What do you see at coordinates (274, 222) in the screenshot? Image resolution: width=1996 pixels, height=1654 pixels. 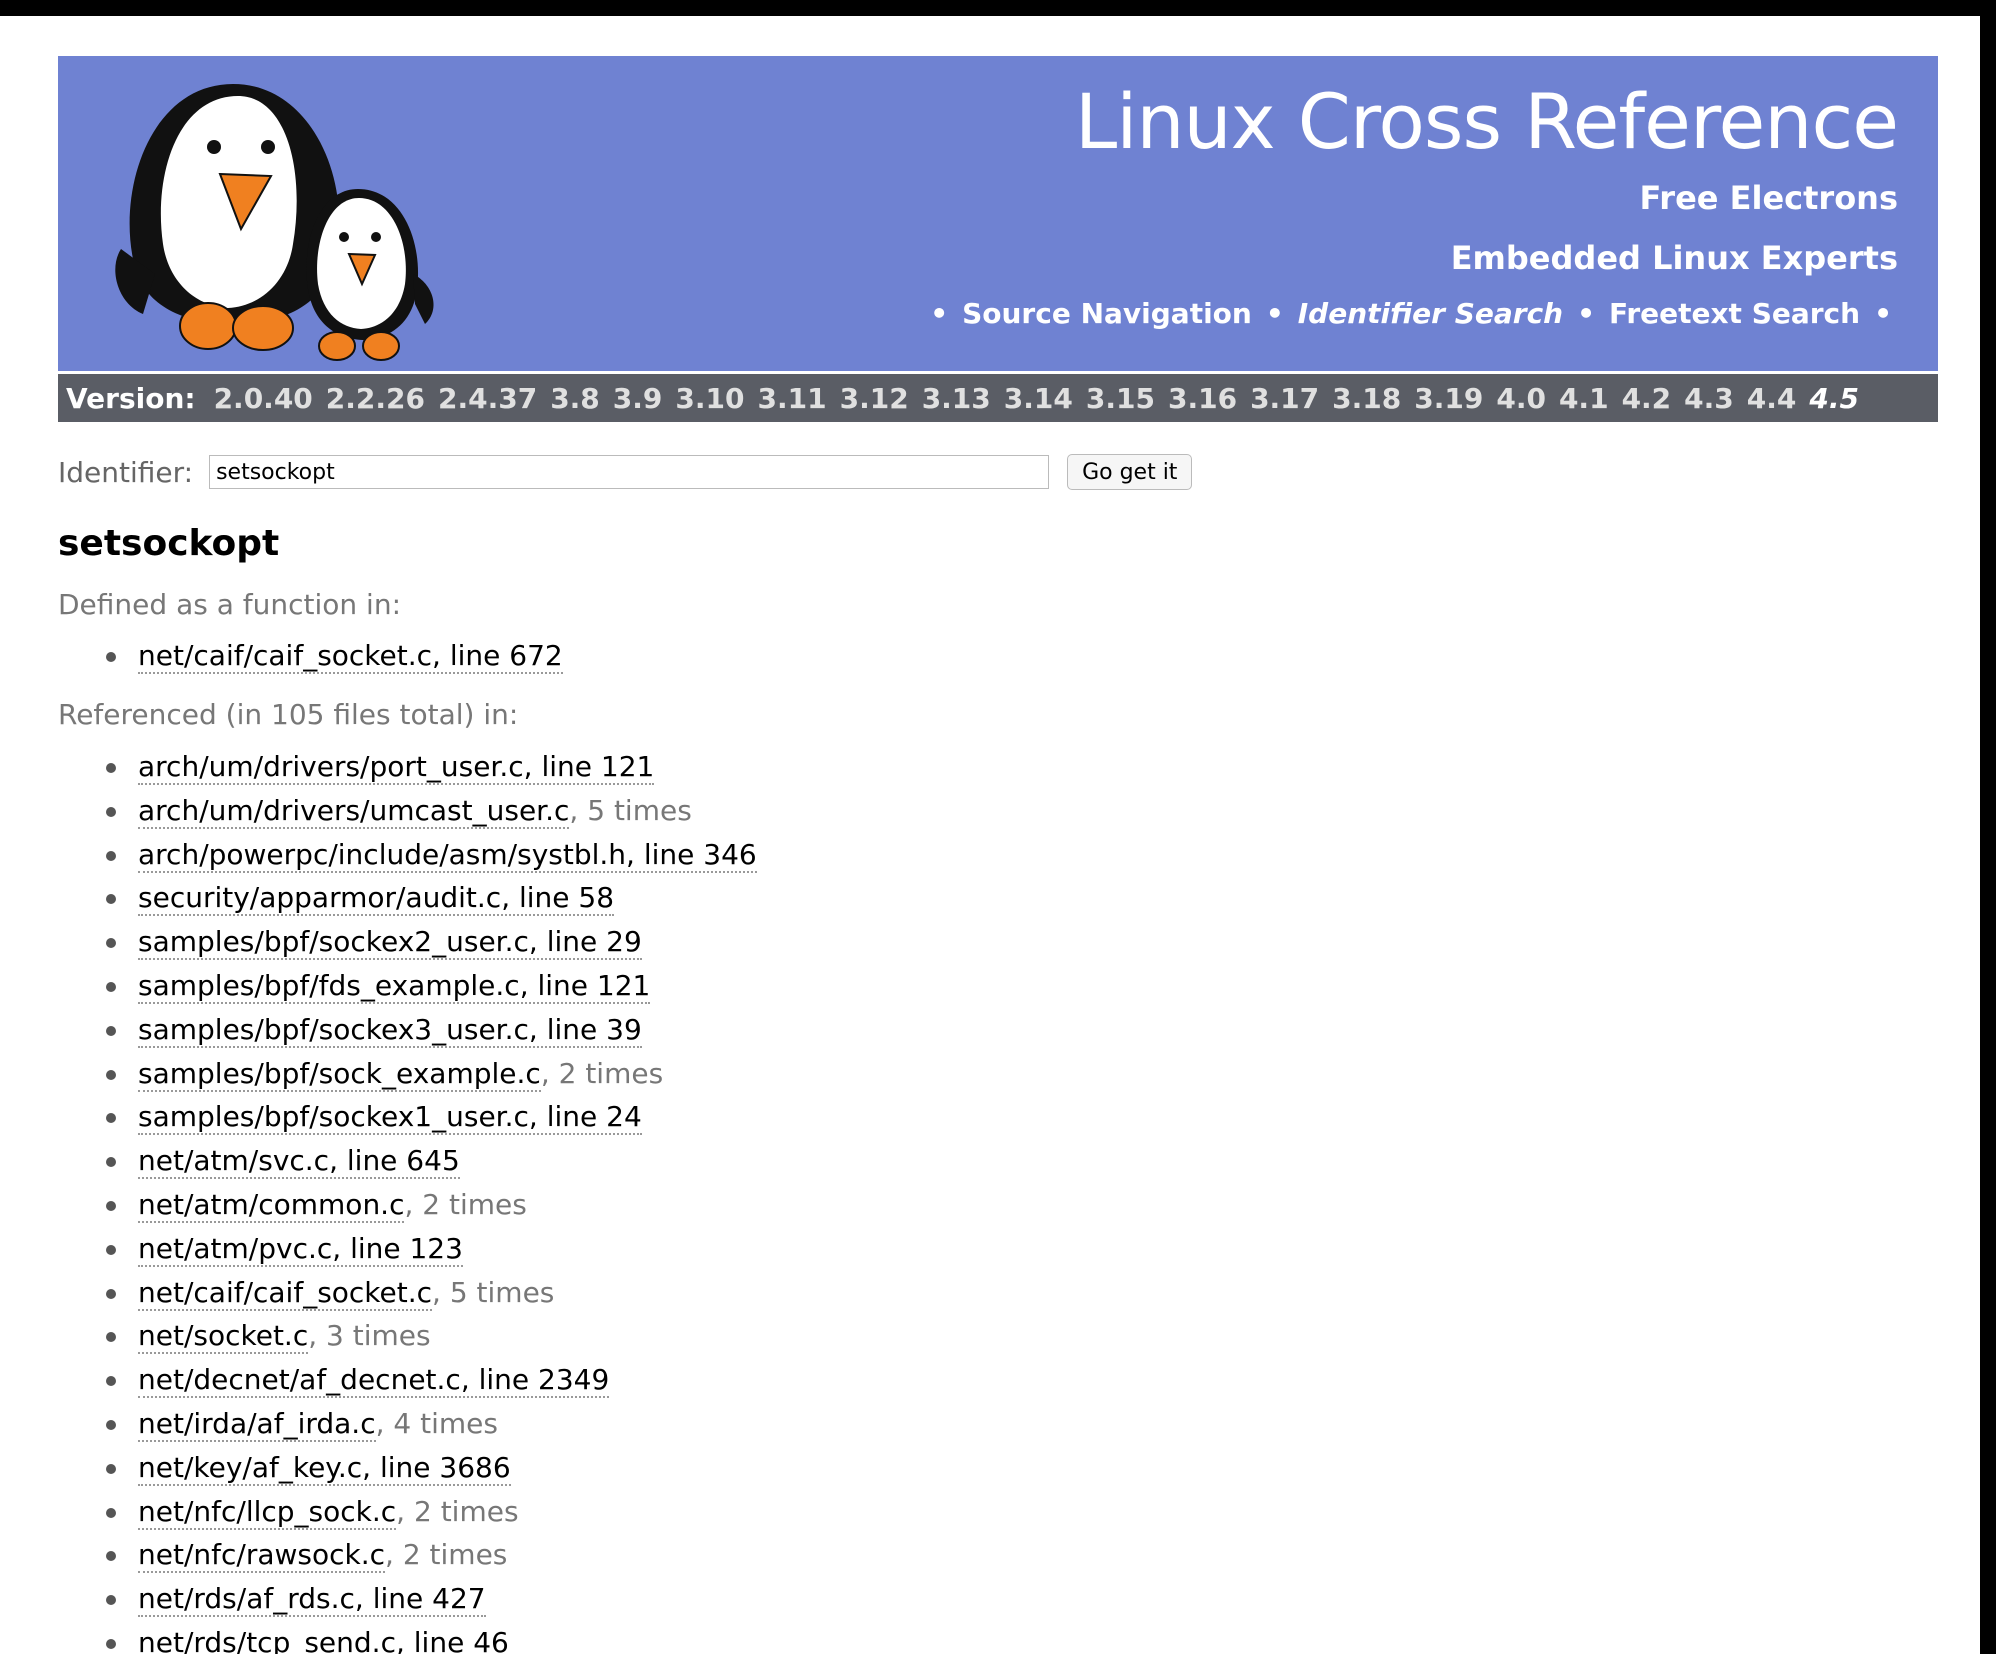 I see `penguin-logo` at bounding box center [274, 222].